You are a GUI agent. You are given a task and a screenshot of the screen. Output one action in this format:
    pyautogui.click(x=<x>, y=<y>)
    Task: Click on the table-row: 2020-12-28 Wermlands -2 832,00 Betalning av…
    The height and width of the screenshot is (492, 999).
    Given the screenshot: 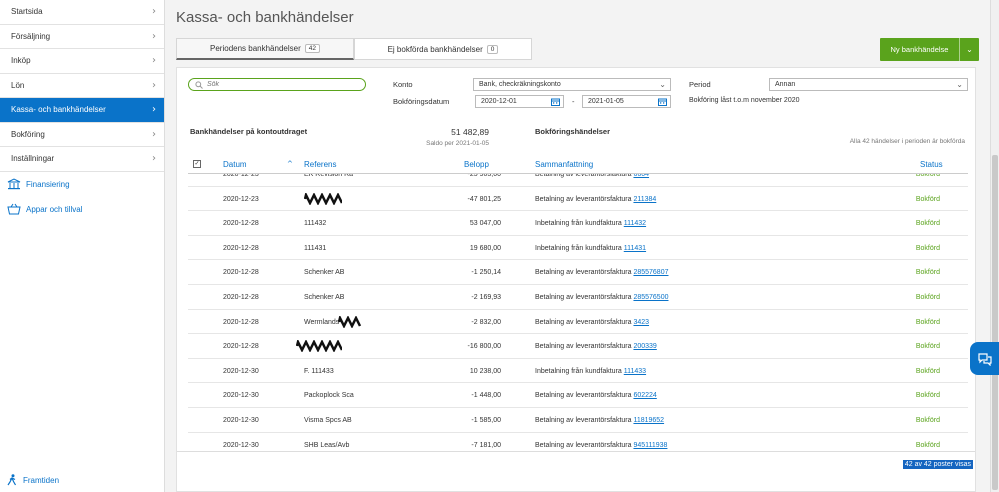 What is the action you would take?
    pyautogui.click(x=578, y=322)
    